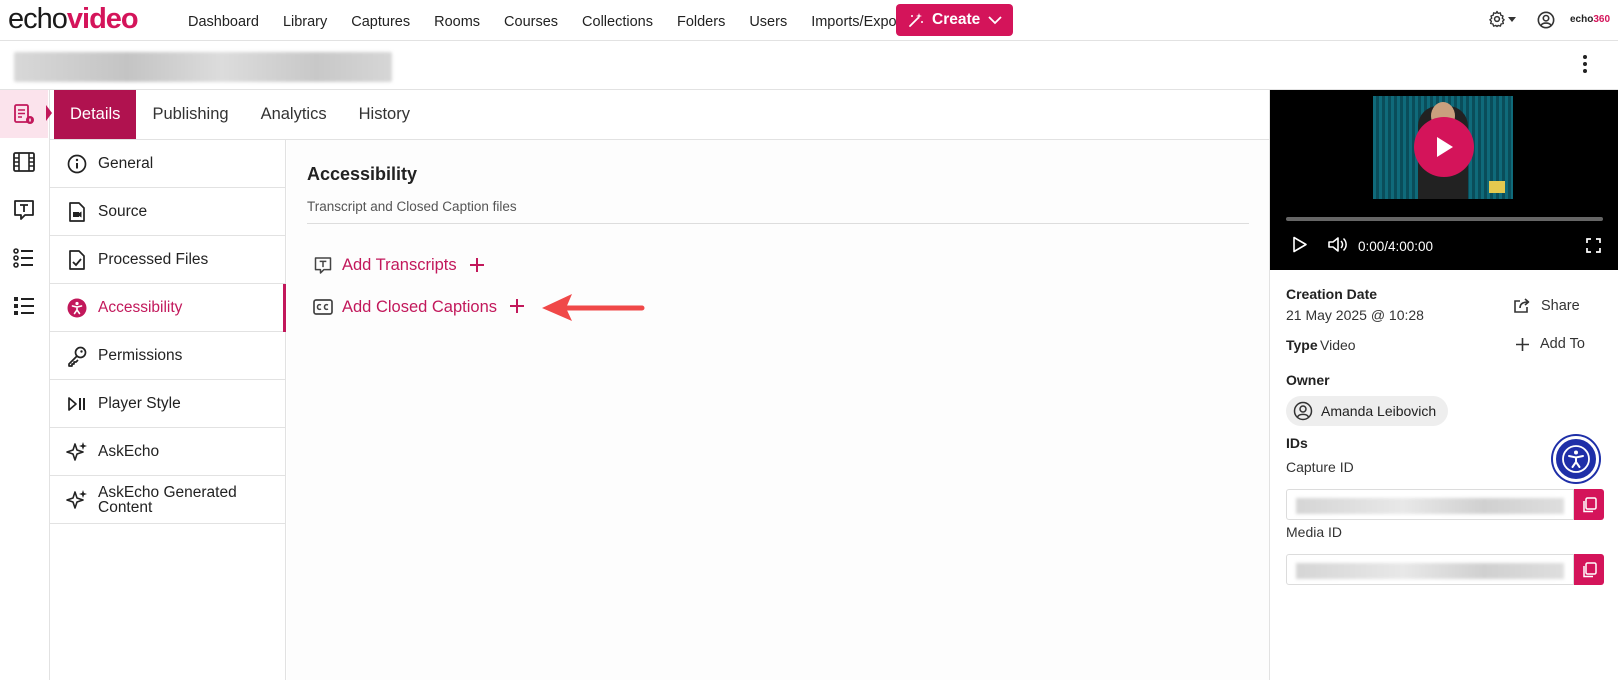 The image size is (1618, 680). Describe the element at coordinates (531, 22) in the screenshot. I see `nav-courses: Courses` at that location.